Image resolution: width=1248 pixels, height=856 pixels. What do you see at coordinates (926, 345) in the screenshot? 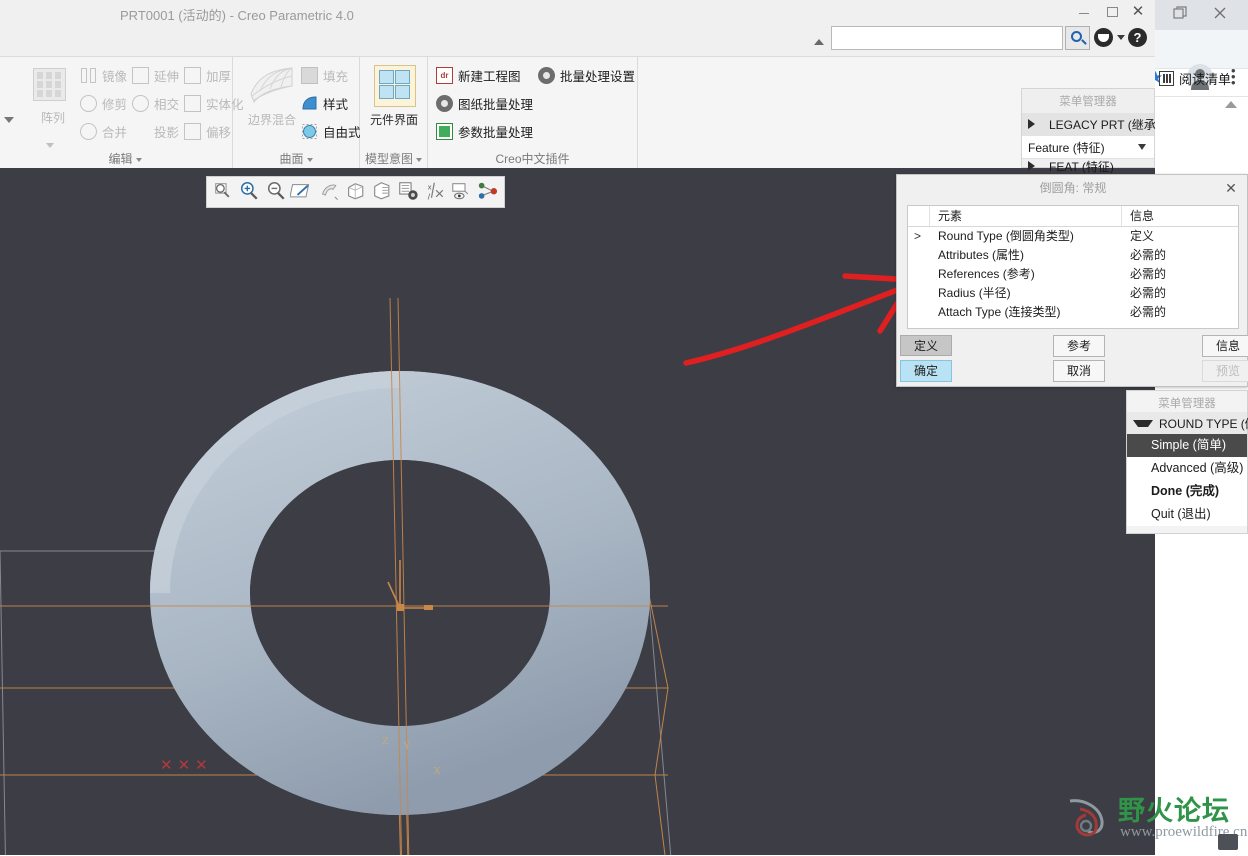
I see `define-button: 定义` at bounding box center [926, 345].